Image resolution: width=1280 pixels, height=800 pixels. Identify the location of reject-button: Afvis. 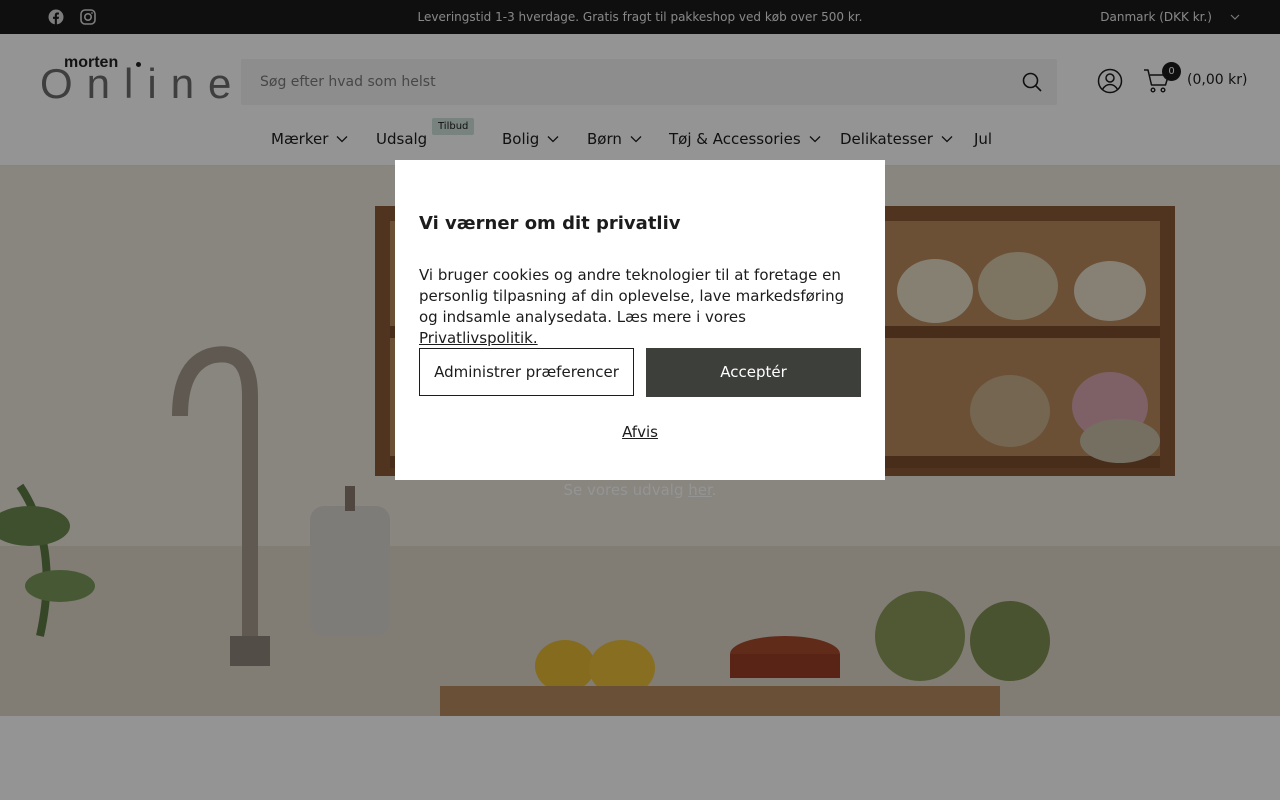
(640, 432).